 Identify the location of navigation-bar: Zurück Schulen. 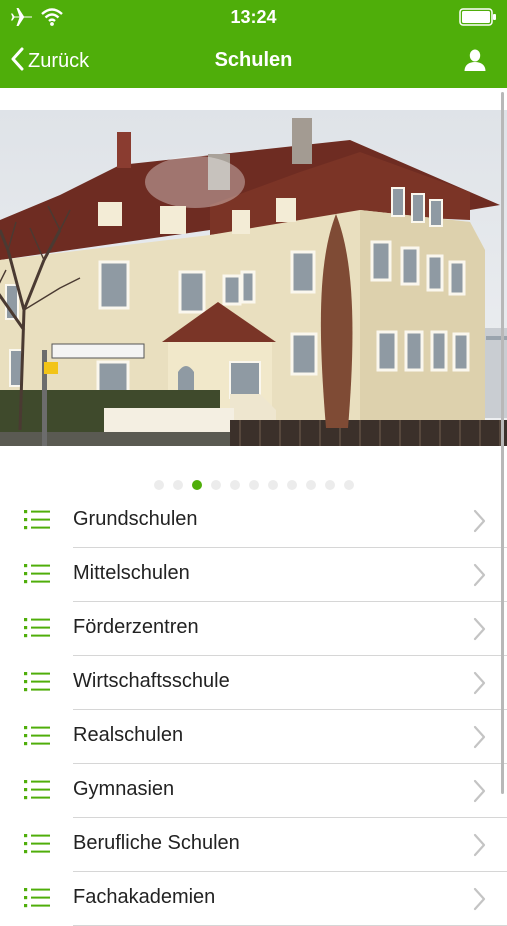
(253, 62).